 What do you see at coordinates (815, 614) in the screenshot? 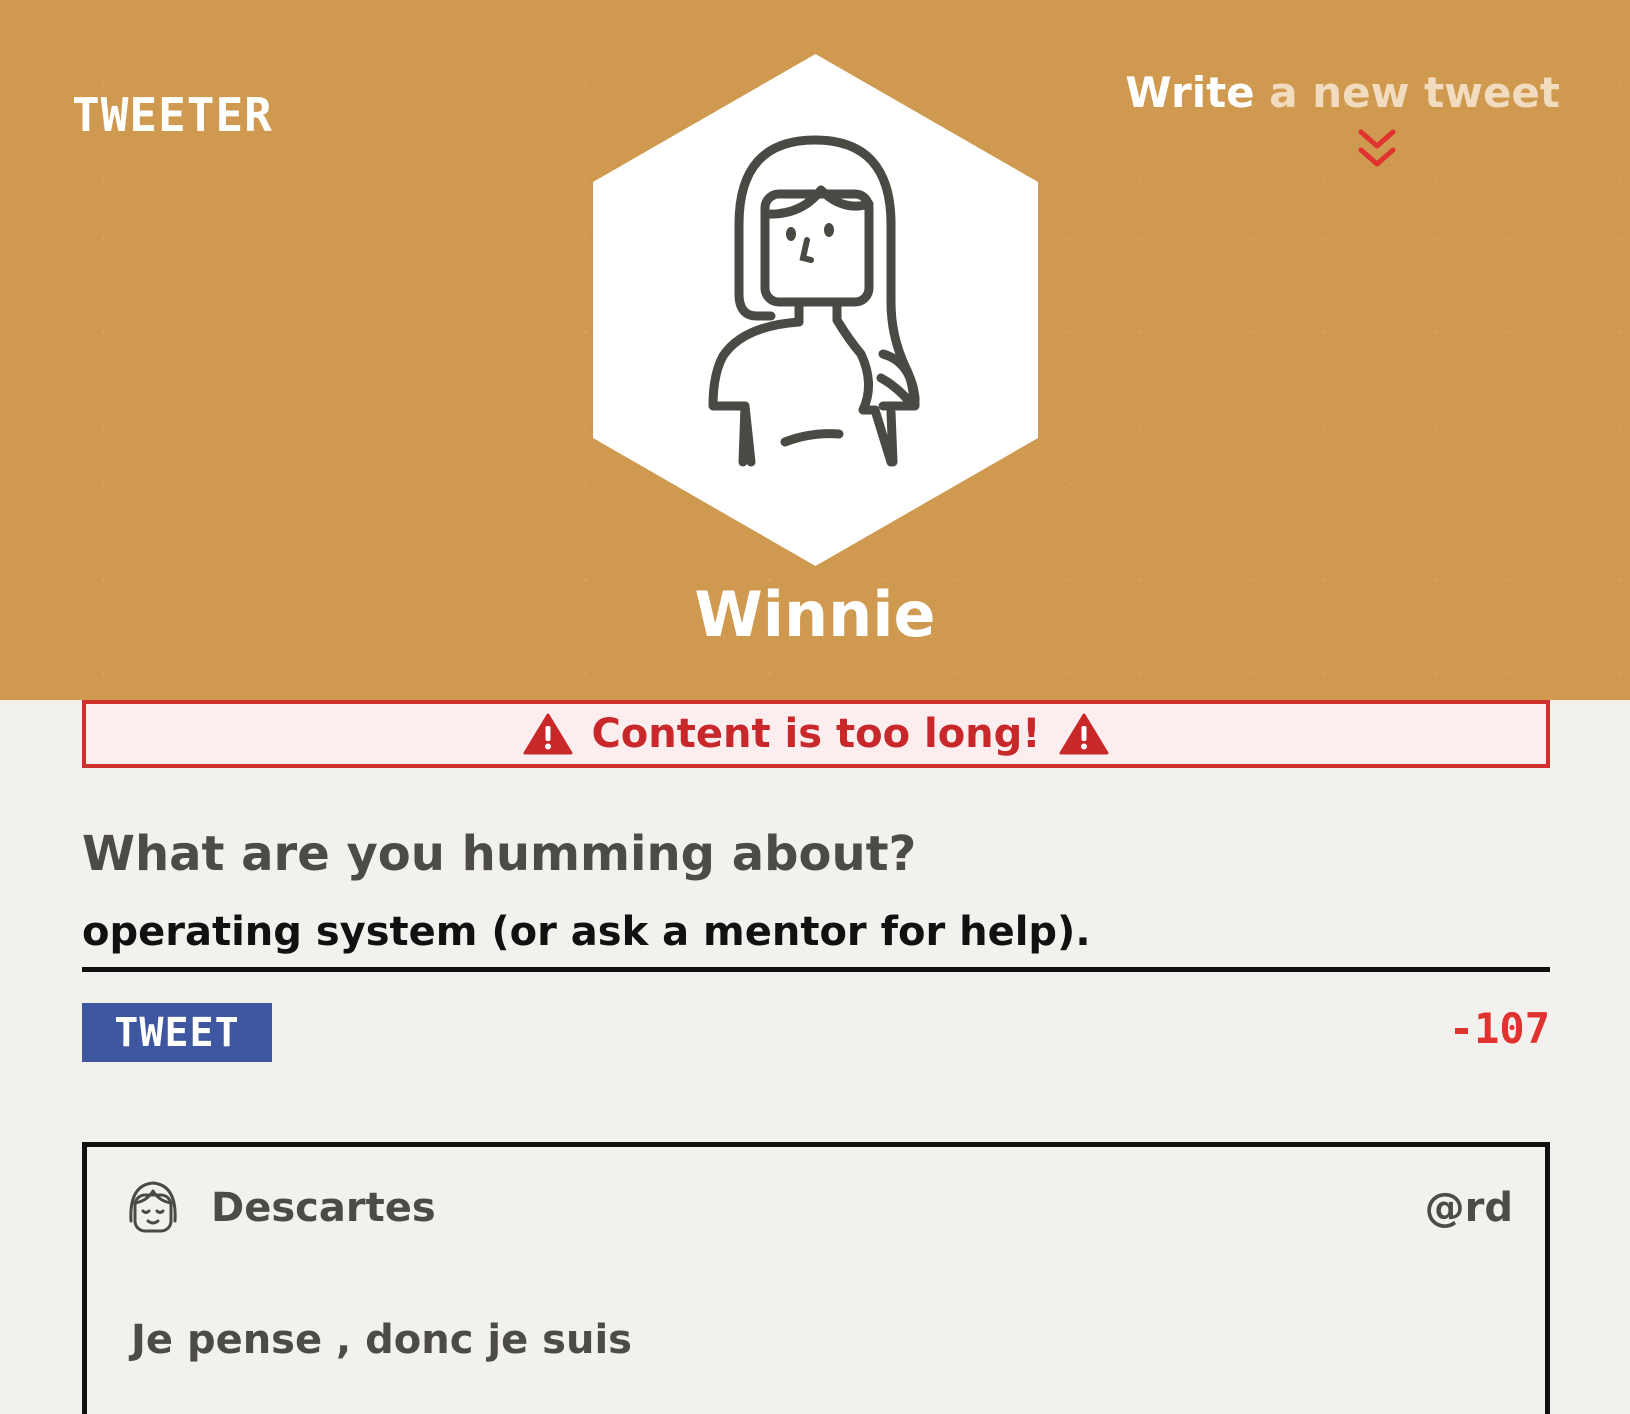
I see `profile-name: Winnie` at bounding box center [815, 614].